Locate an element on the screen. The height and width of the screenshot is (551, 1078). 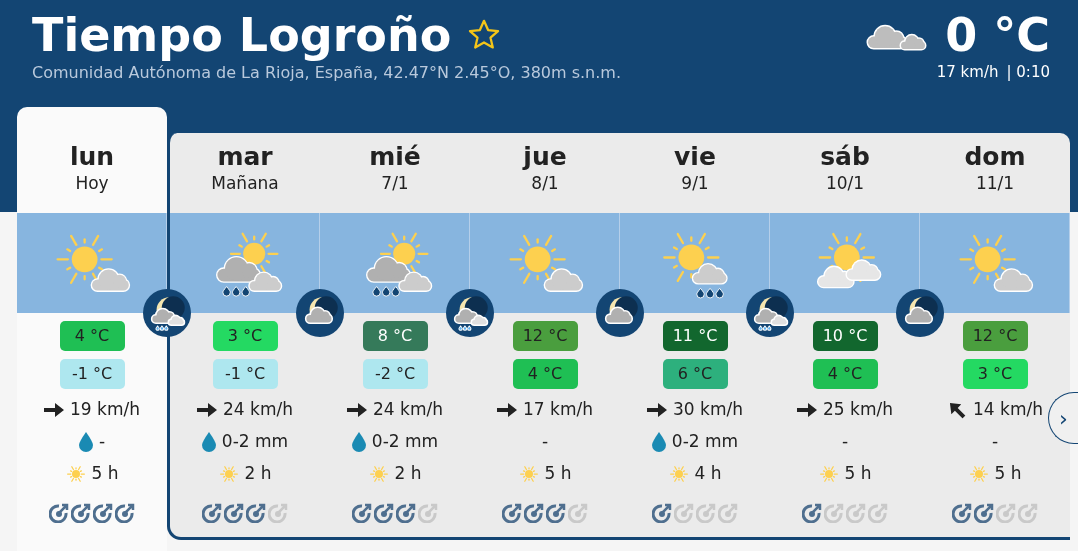
day-name: vie is located at coordinates (695, 157).